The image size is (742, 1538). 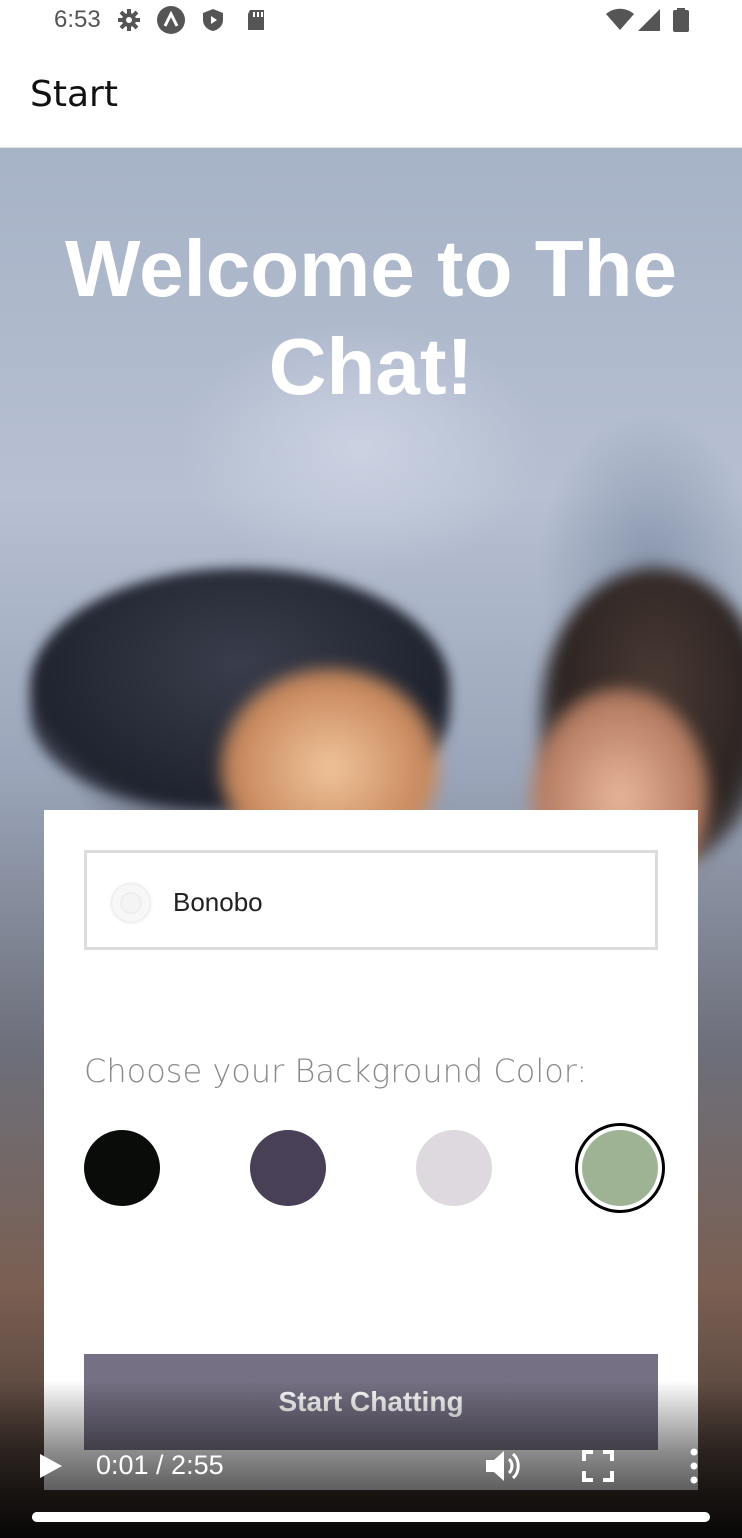 What do you see at coordinates (620, 19) in the screenshot?
I see `wifi-icon` at bounding box center [620, 19].